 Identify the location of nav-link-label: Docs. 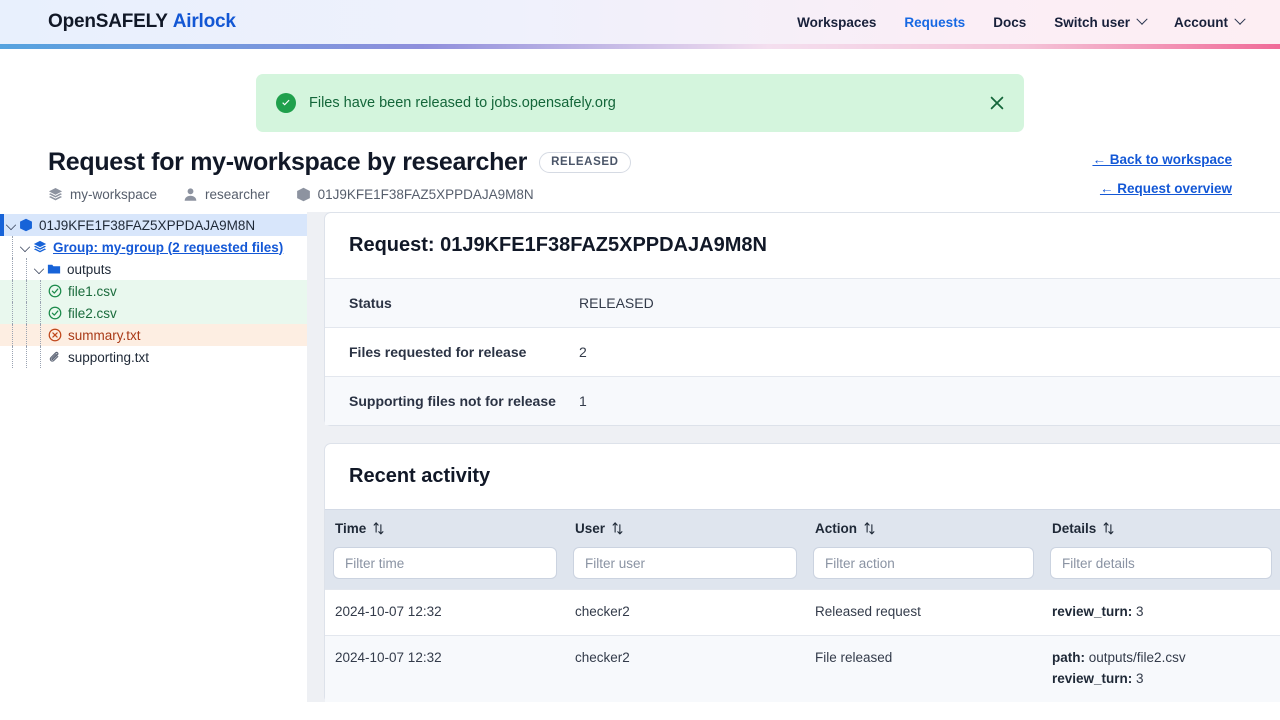
(1010, 22).